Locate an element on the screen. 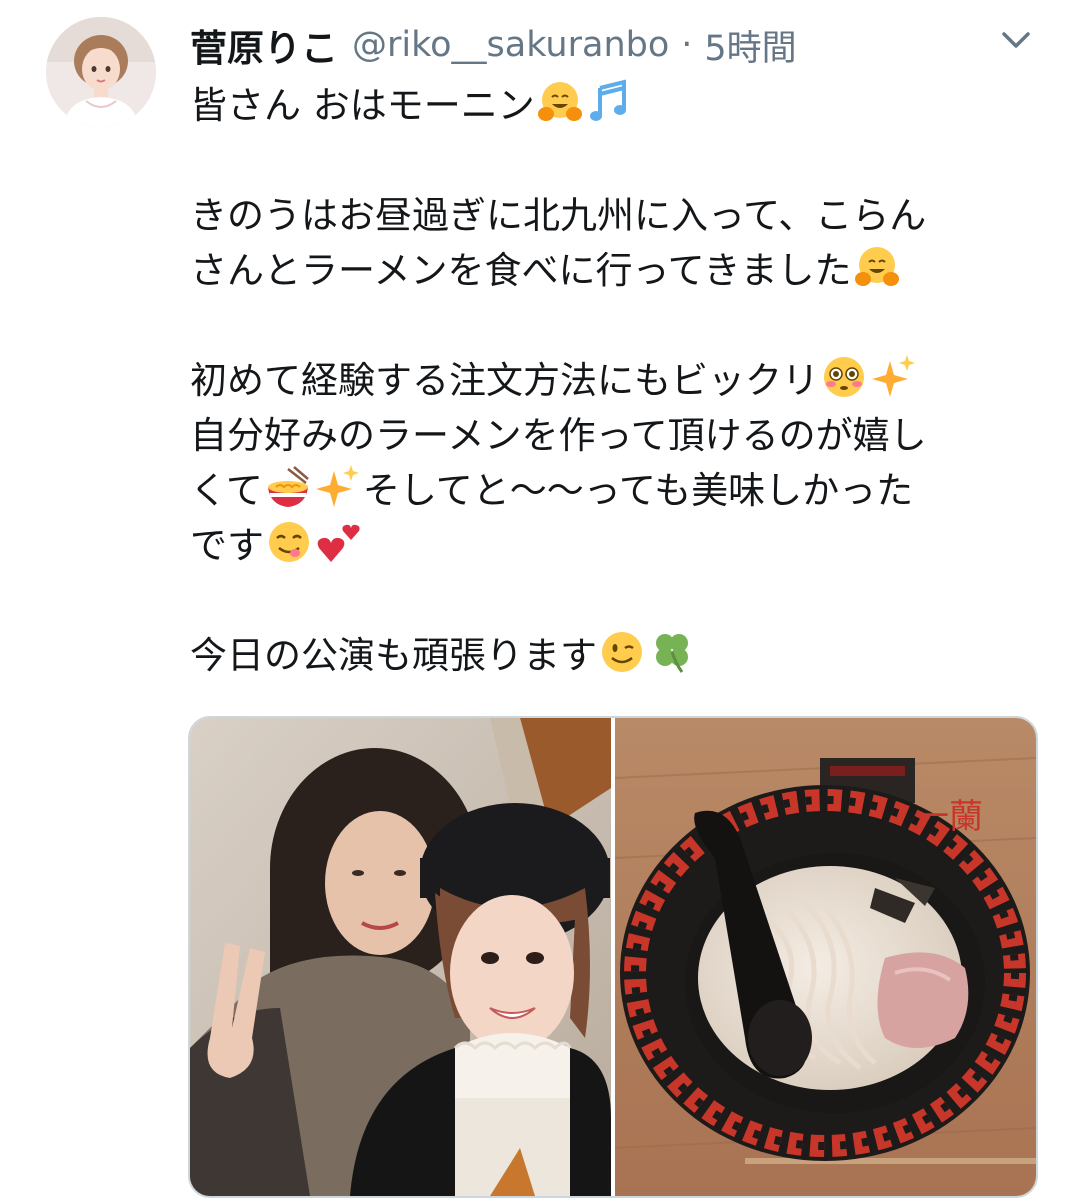 The width and height of the screenshot is (1080, 1201). tweet-line-text: さんとラーメンを食べに行ってきました is located at coordinates (521, 270).